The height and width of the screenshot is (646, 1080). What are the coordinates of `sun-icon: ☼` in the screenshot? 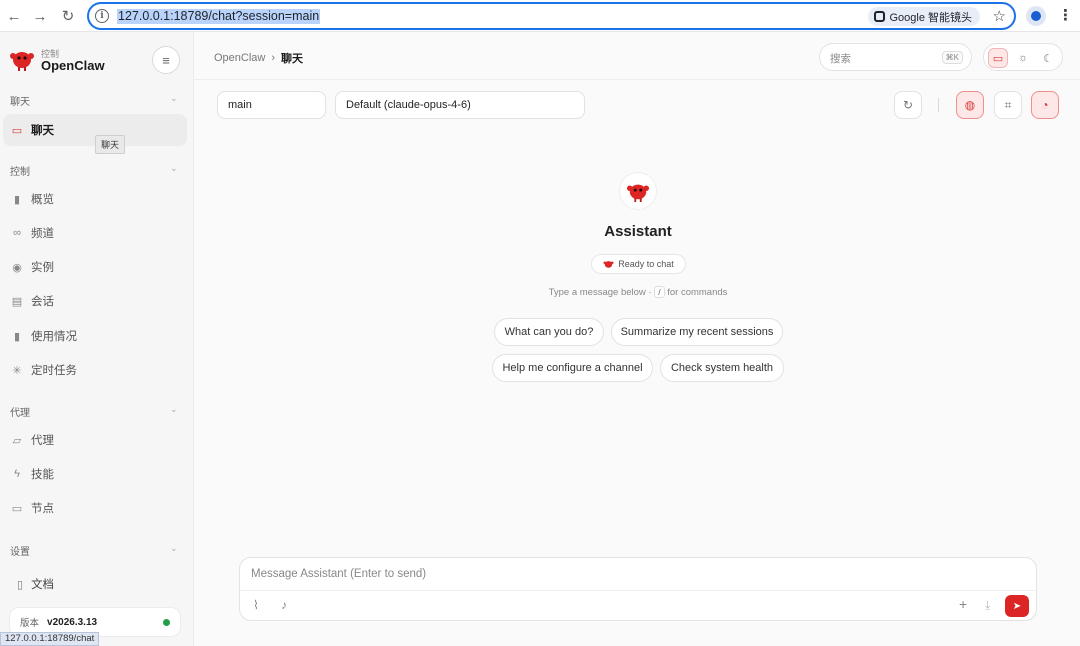 It's located at (1023, 58).